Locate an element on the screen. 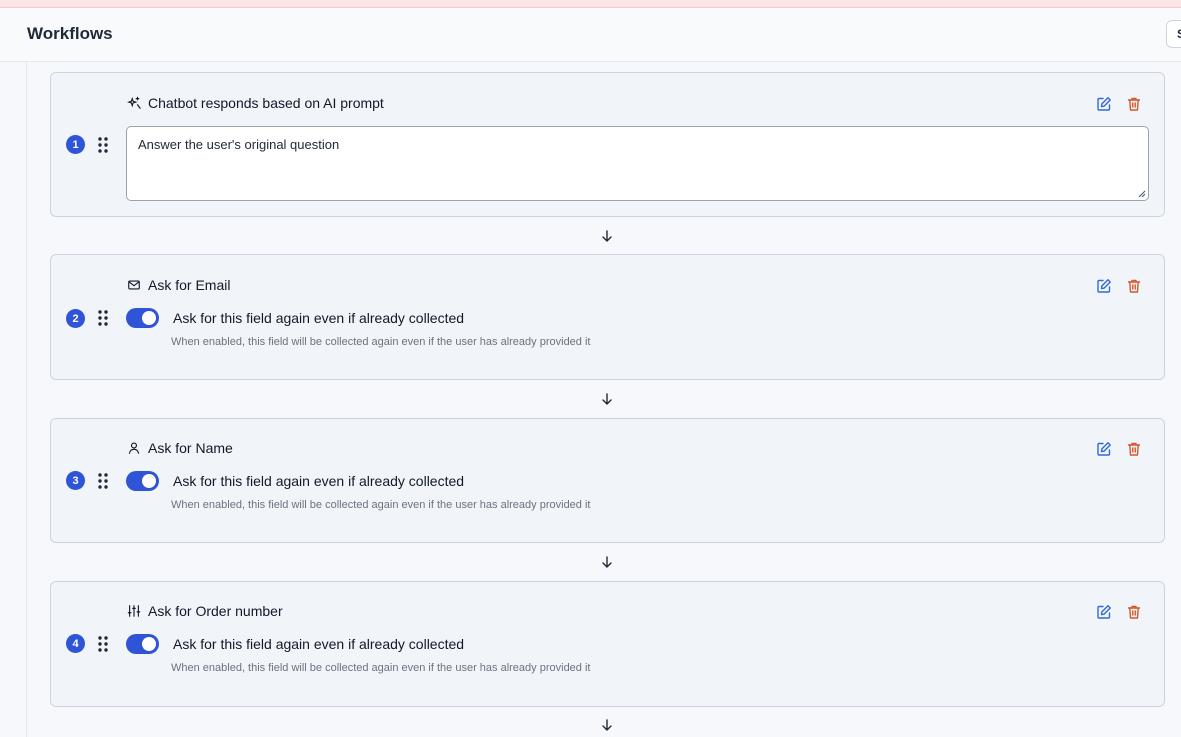 Image resolution: width=1181 pixels, height=737 pixels. step-header: Ask for Name is located at coordinates (180, 448).